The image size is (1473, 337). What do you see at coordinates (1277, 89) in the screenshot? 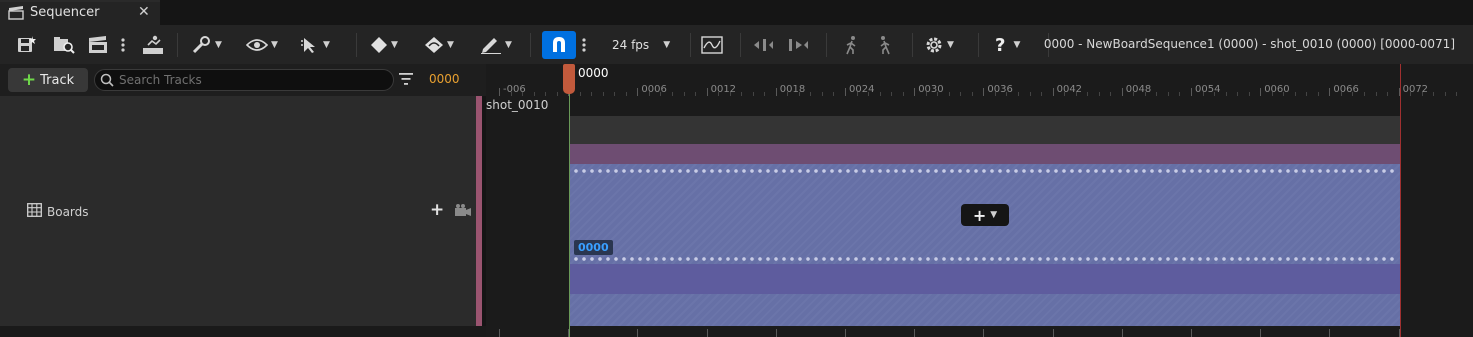
I see `ruler-tick-label: 0060` at bounding box center [1277, 89].